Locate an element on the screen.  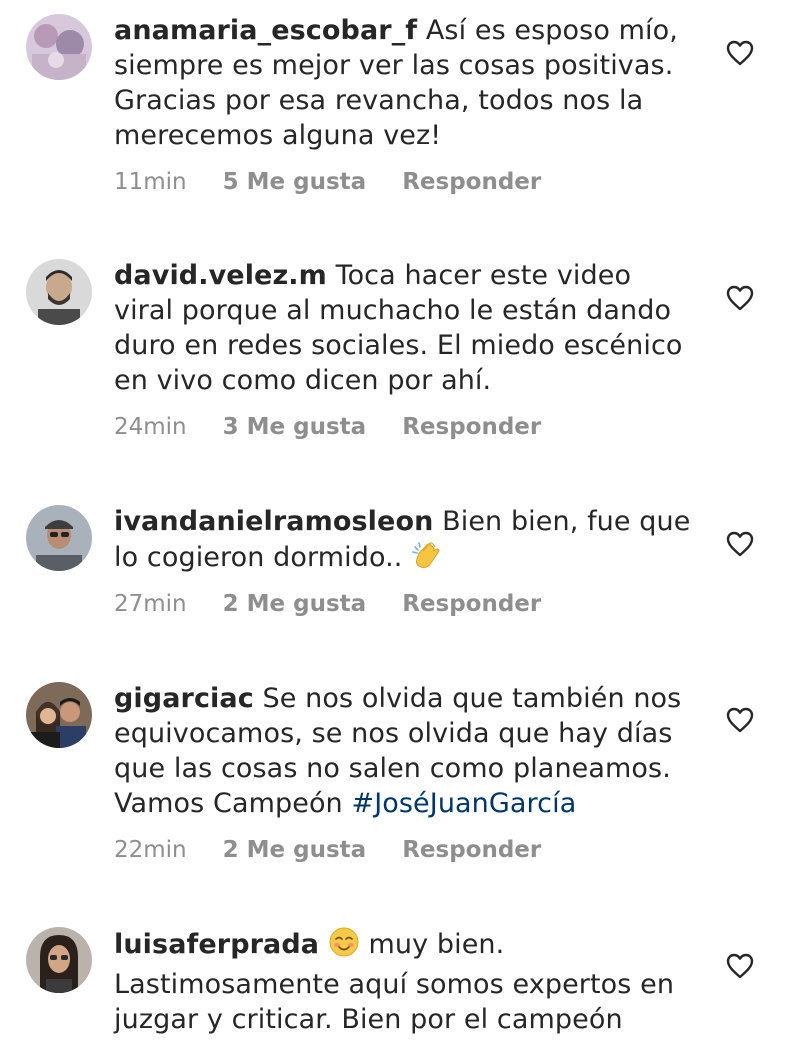
comment-username: ivandanielramosleon is located at coordinates (273, 521).